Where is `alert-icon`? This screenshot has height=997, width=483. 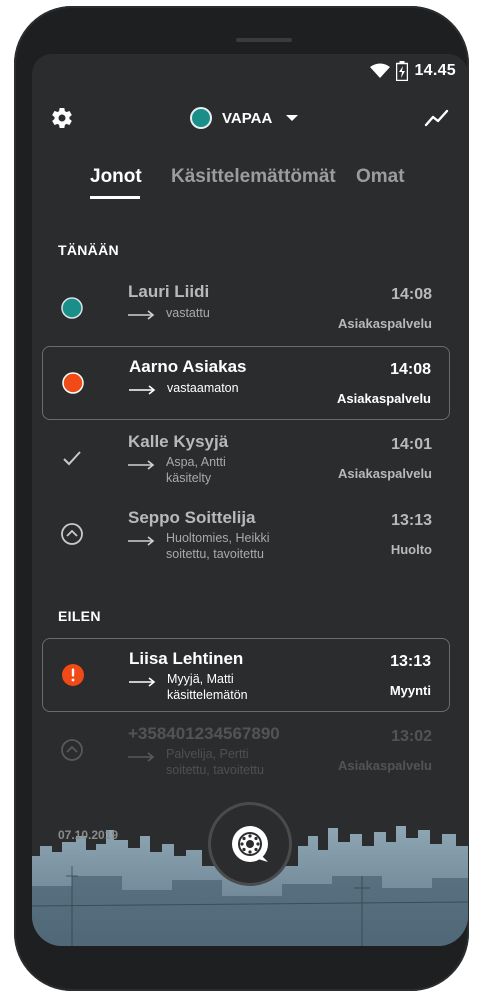 alert-icon is located at coordinates (73, 675).